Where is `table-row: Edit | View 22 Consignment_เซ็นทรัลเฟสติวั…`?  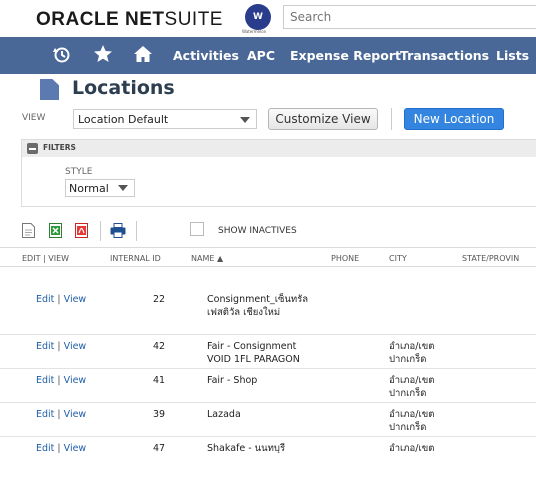 table-row: Edit | View 22 Consignment_เซ็นทรัลเฟสติวั… is located at coordinates (268, 306).